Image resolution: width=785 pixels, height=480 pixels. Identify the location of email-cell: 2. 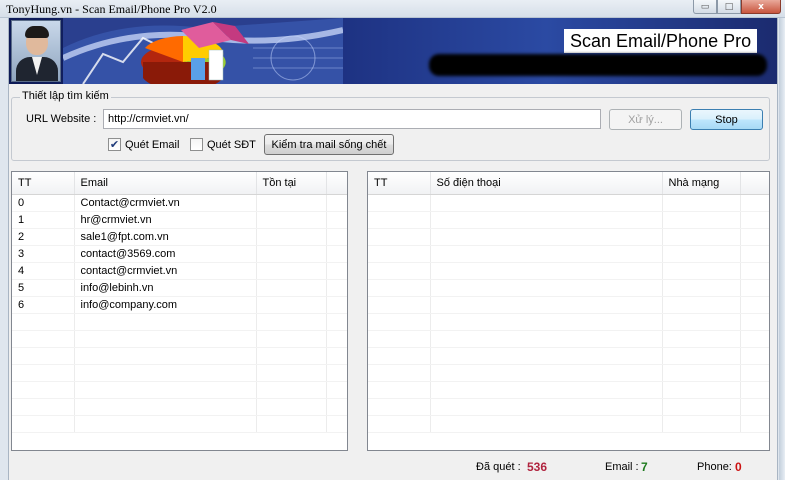
(43, 237).